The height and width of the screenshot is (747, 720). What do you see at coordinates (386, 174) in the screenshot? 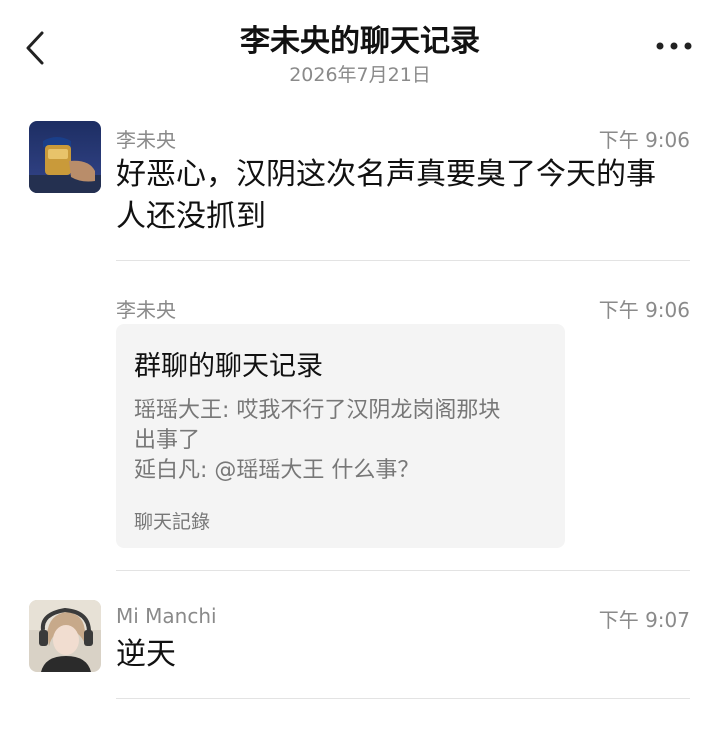
I see `message-text-line: 好恶心，汉阴这次名声真要臭了今天的事` at bounding box center [386, 174].